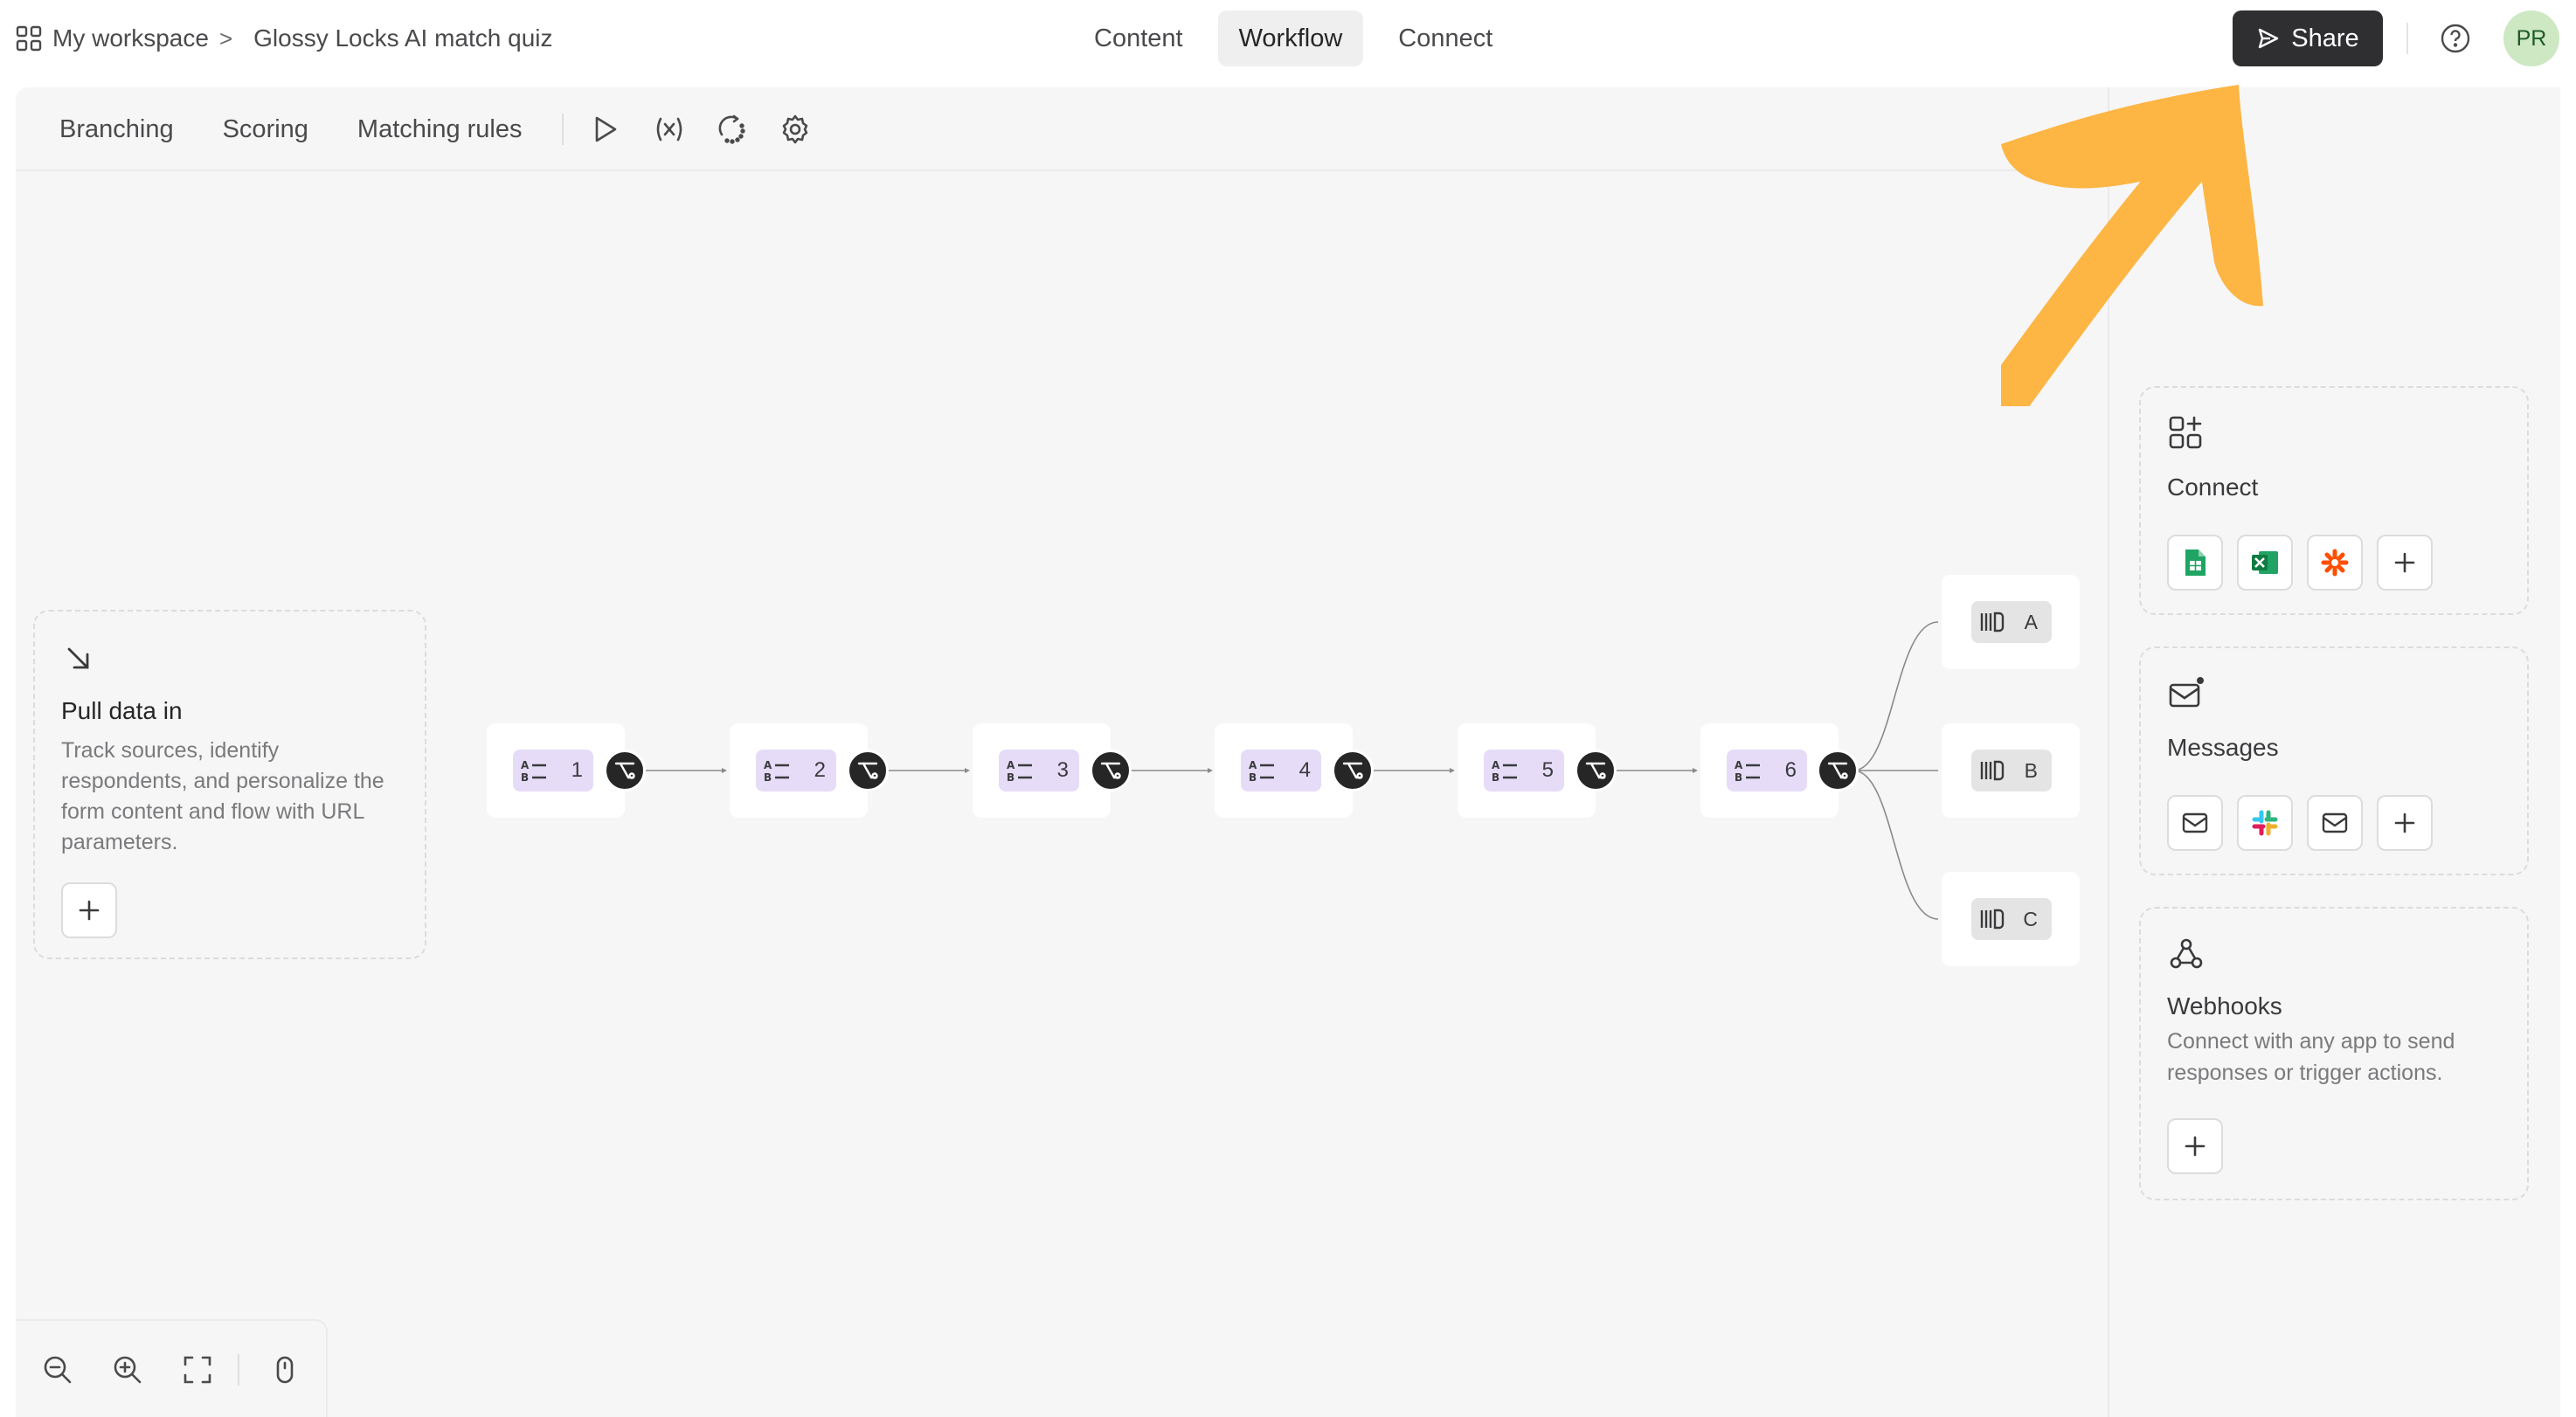  I want to click on zapier-icon, so click(2335, 563).